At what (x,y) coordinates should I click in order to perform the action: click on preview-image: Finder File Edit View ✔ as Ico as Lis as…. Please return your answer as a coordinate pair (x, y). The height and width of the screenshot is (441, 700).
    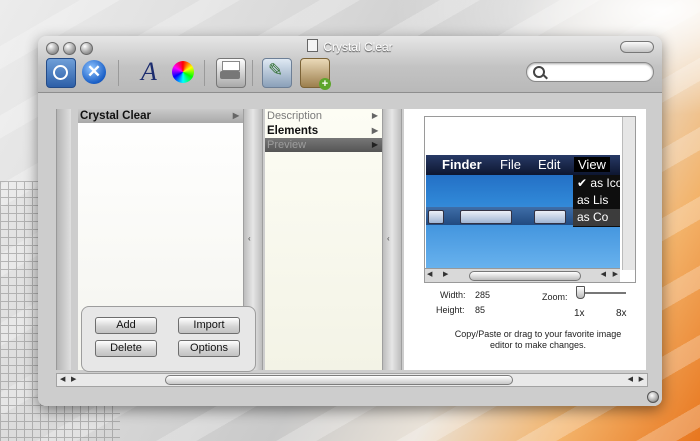
    Looking at the image, I should click on (530, 199).